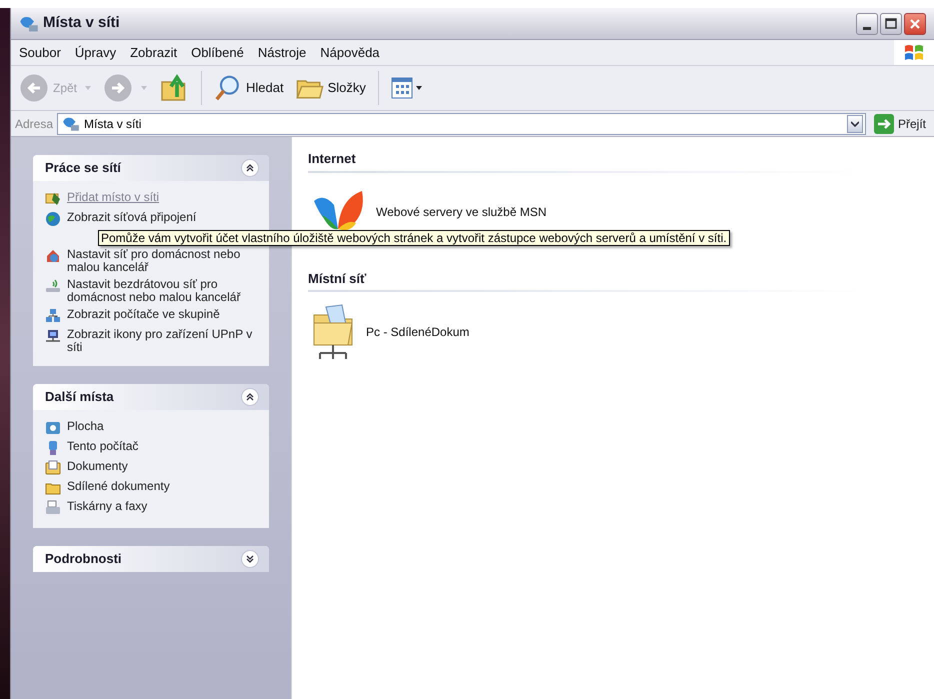  What do you see at coordinates (461, 123) in the screenshot?
I see `address-field: Místa v síti` at bounding box center [461, 123].